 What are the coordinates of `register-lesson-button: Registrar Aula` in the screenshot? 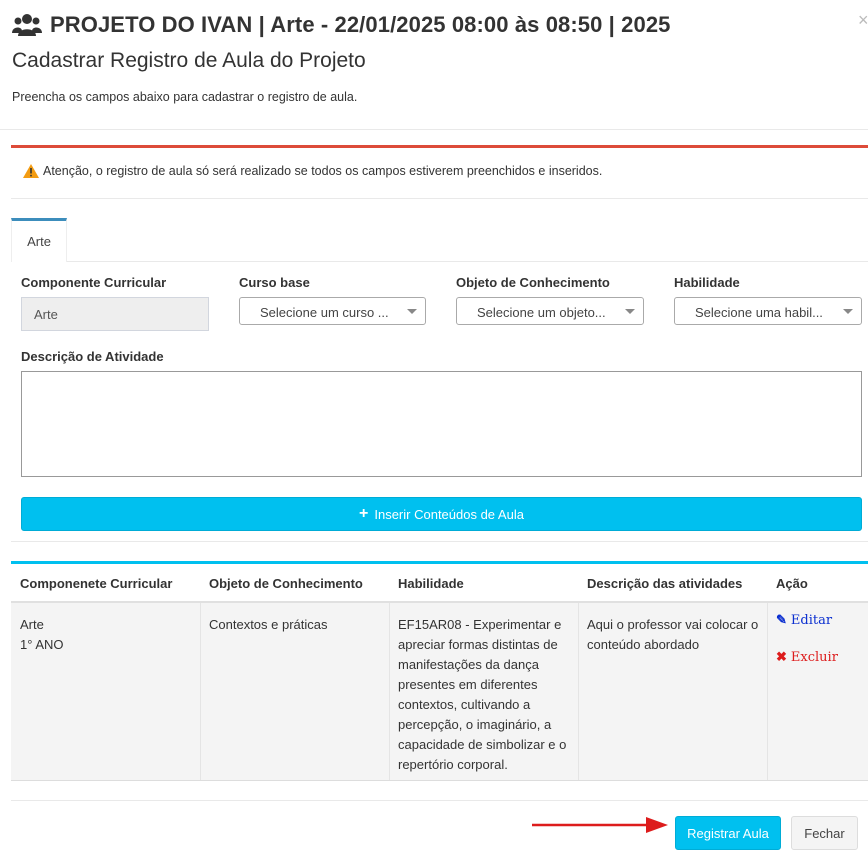 It's located at (728, 833).